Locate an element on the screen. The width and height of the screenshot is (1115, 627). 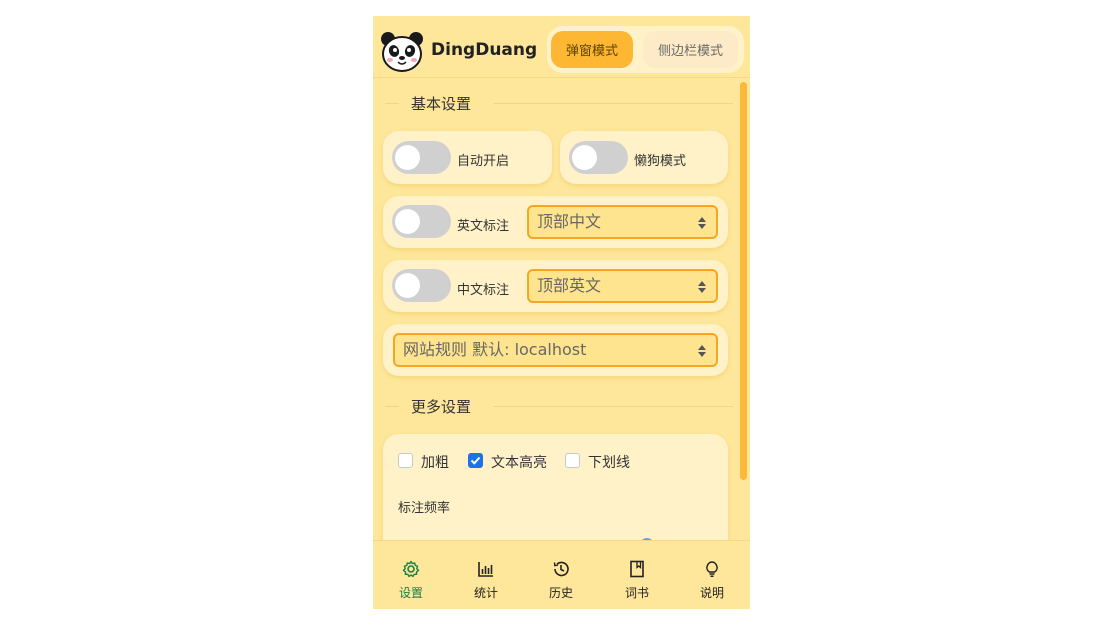
highlight-label: 文本高亮 is located at coordinates (519, 463).